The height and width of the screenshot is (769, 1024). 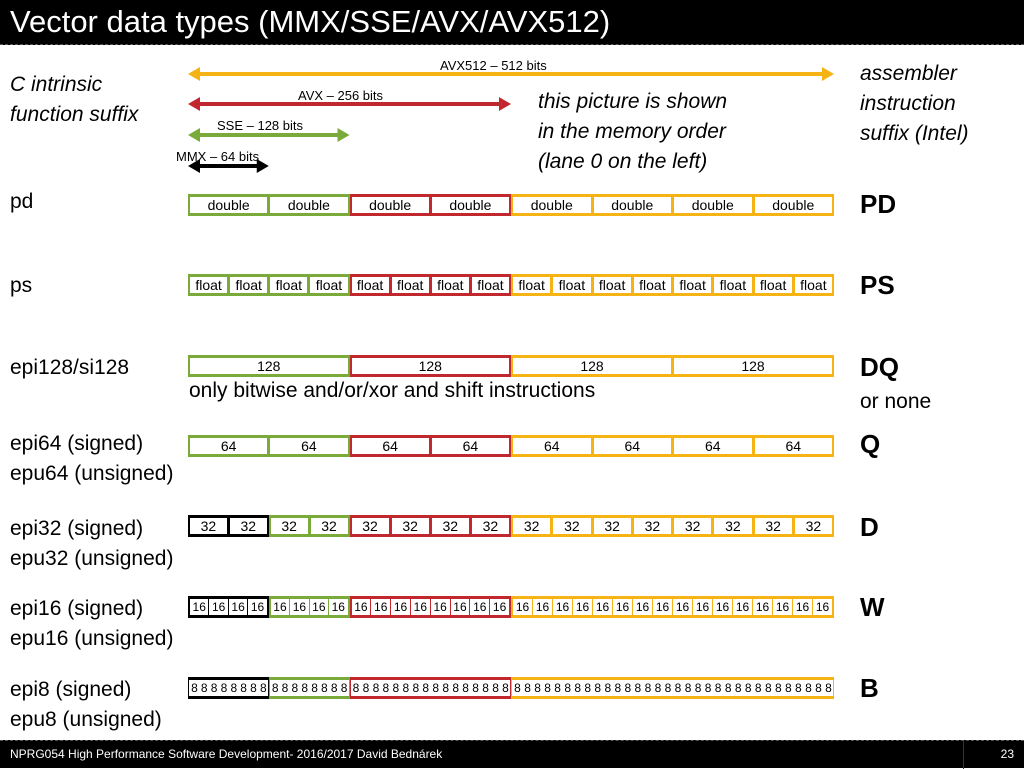 What do you see at coordinates (870, 444) in the screenshot?
I see `asm-suffix-q: Q` at bounding box center [870, 444].